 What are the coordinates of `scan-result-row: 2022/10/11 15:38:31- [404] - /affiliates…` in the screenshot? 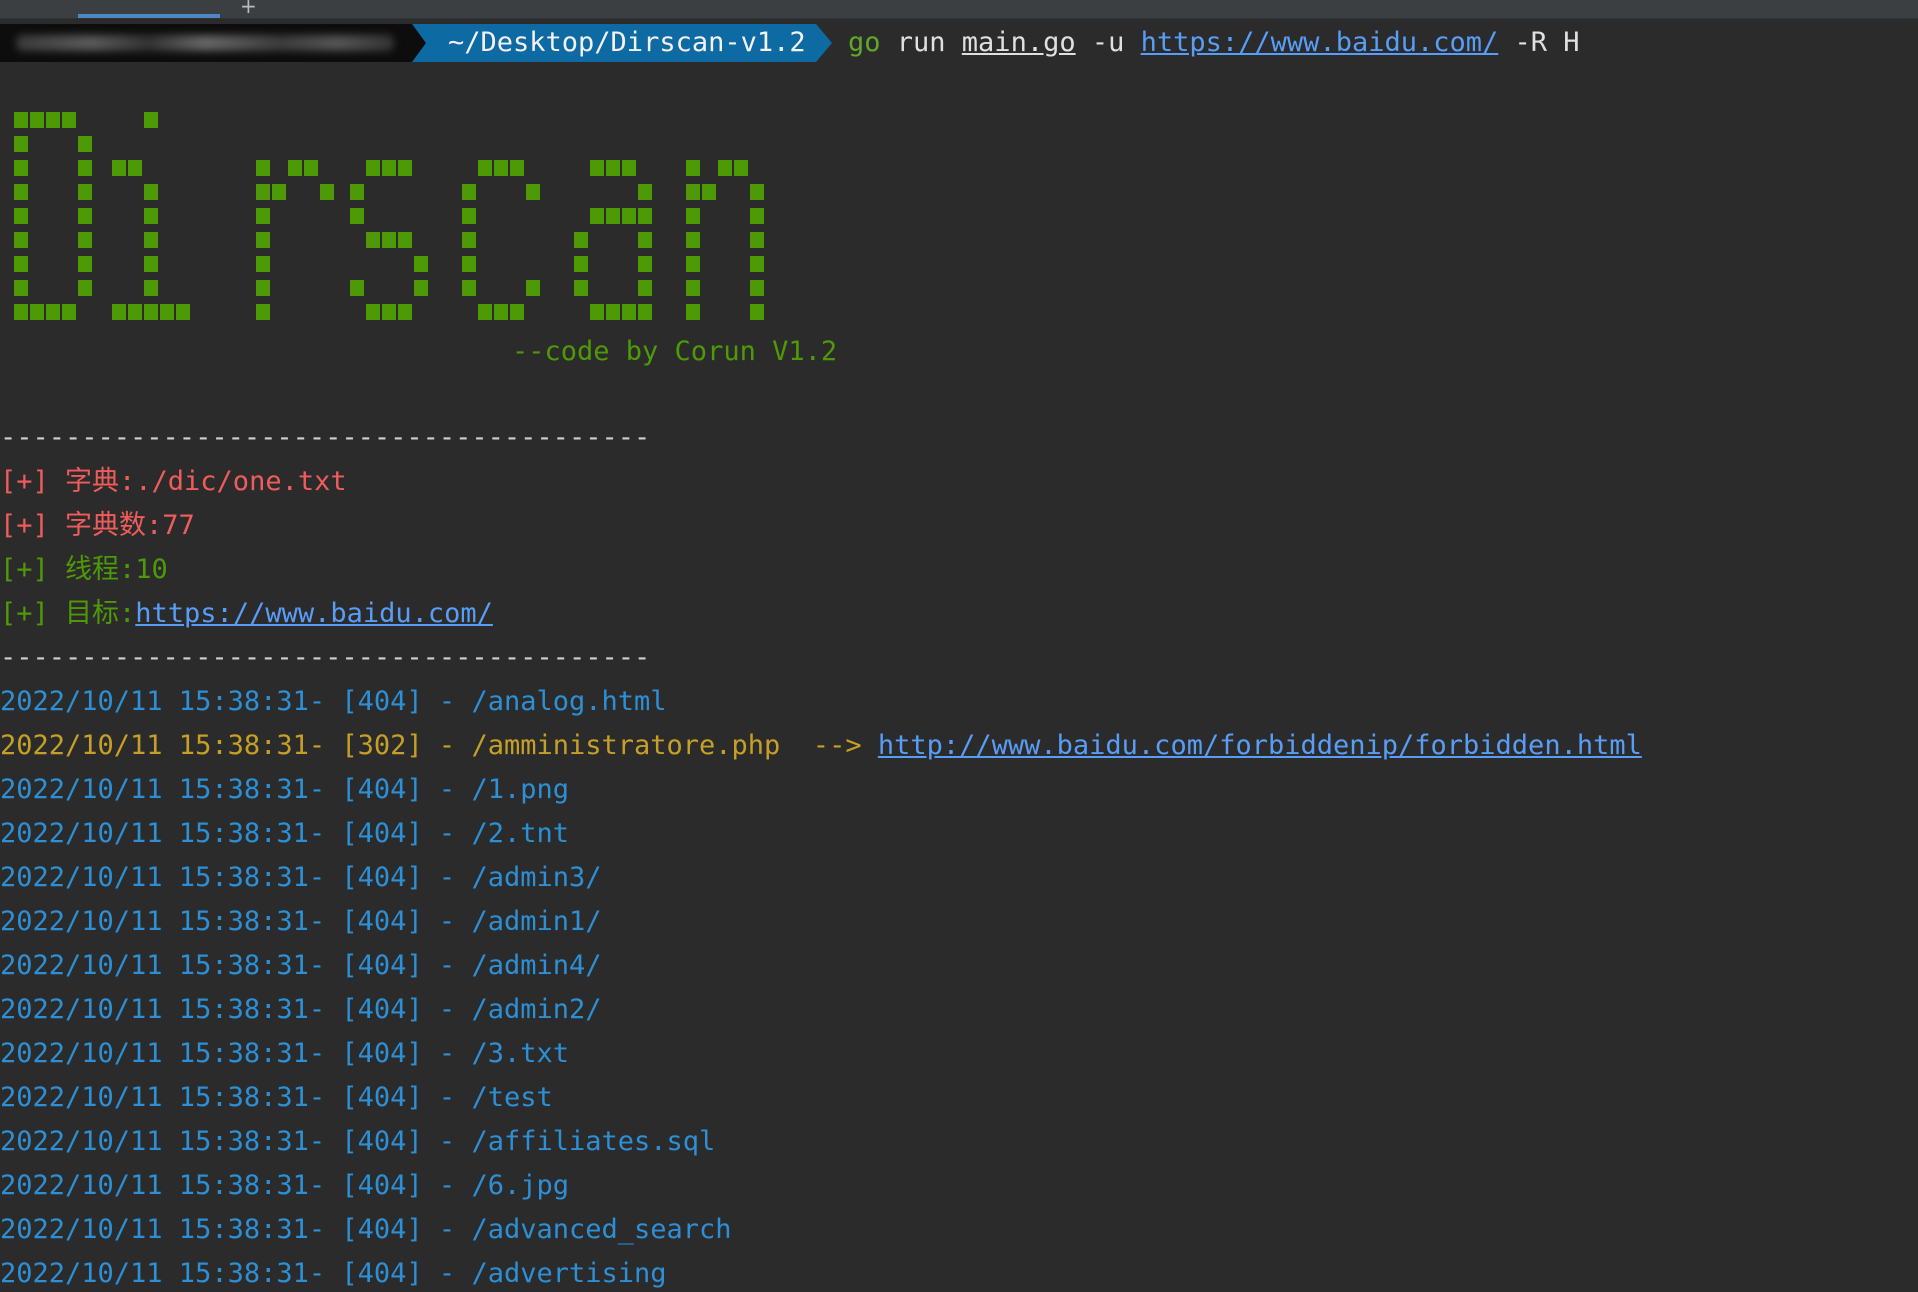 It's located at (358, 1141).